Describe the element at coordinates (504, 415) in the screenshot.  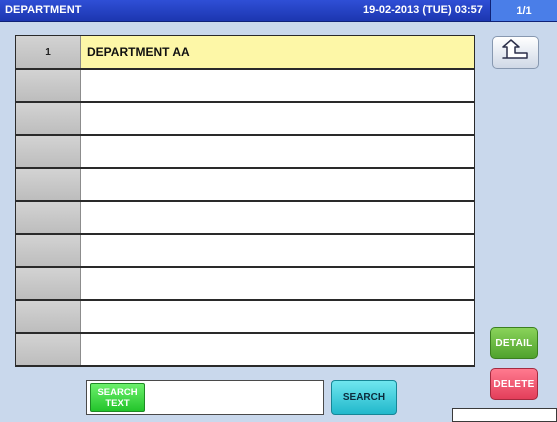
I see `status-field` at that location.